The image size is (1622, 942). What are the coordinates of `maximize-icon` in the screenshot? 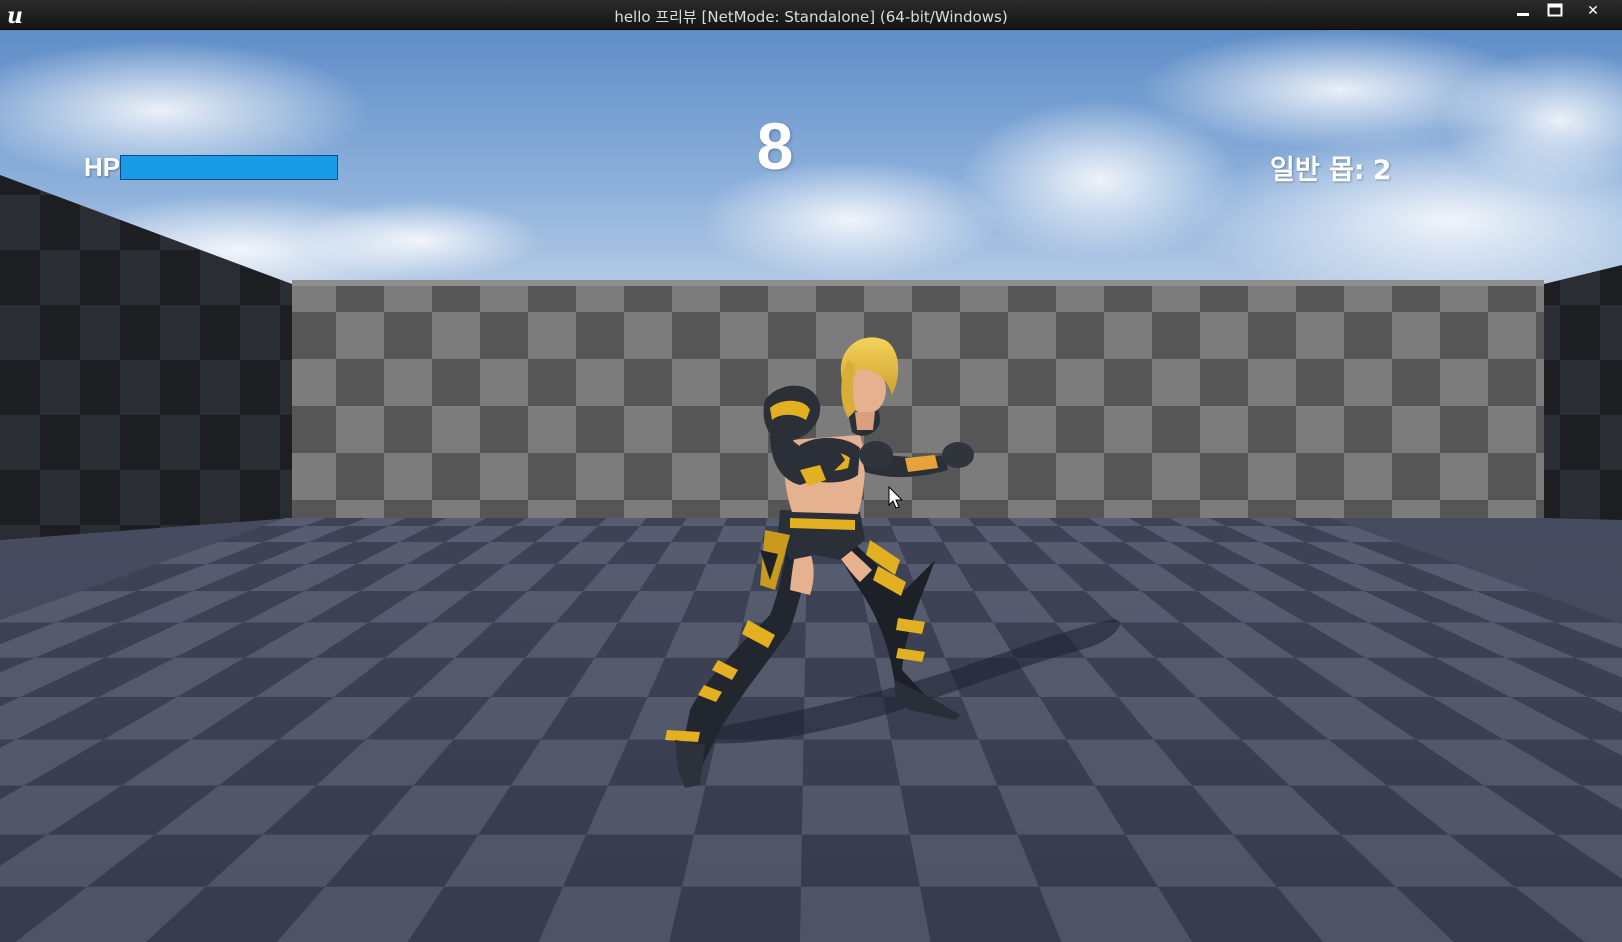 It's located at (1555, 10).